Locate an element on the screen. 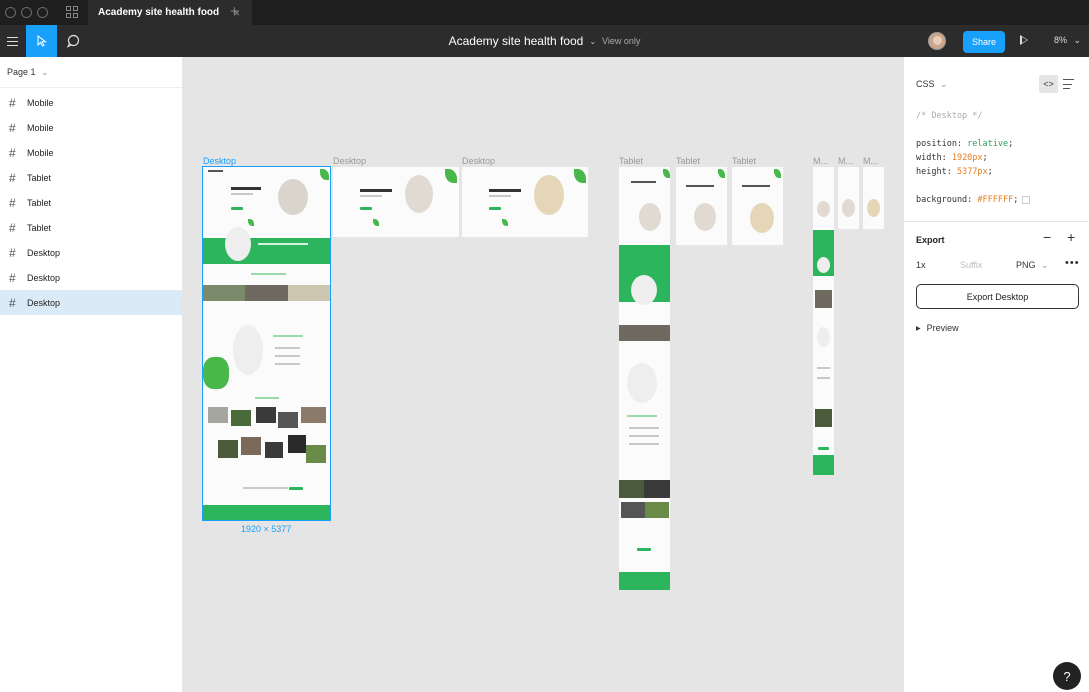  page-selector: Page 1 ⌄ is located at coordinates (91, 72).